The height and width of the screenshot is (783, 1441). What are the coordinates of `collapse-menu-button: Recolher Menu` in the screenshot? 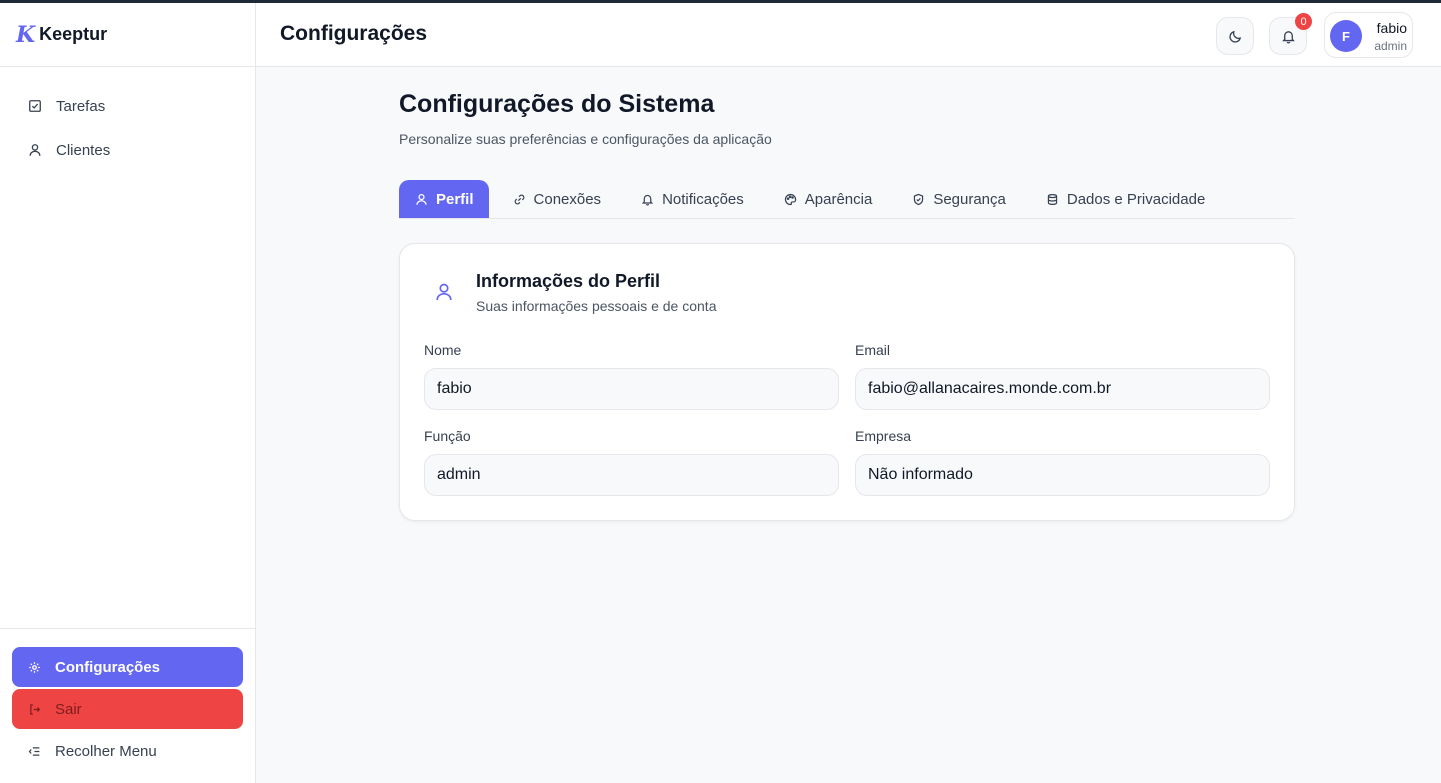 It's located at (127, 751).